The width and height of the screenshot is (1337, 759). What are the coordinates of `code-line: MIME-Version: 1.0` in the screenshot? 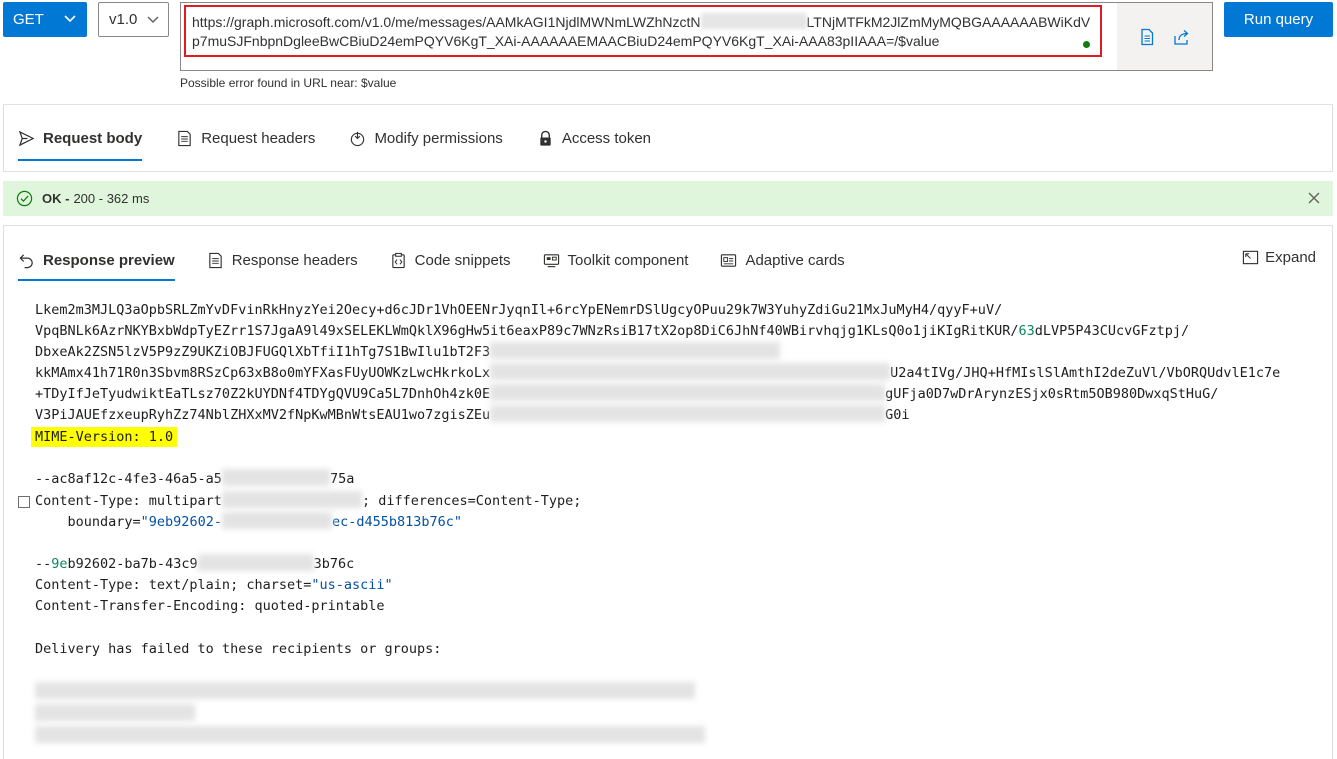 It's located at (104, 437).